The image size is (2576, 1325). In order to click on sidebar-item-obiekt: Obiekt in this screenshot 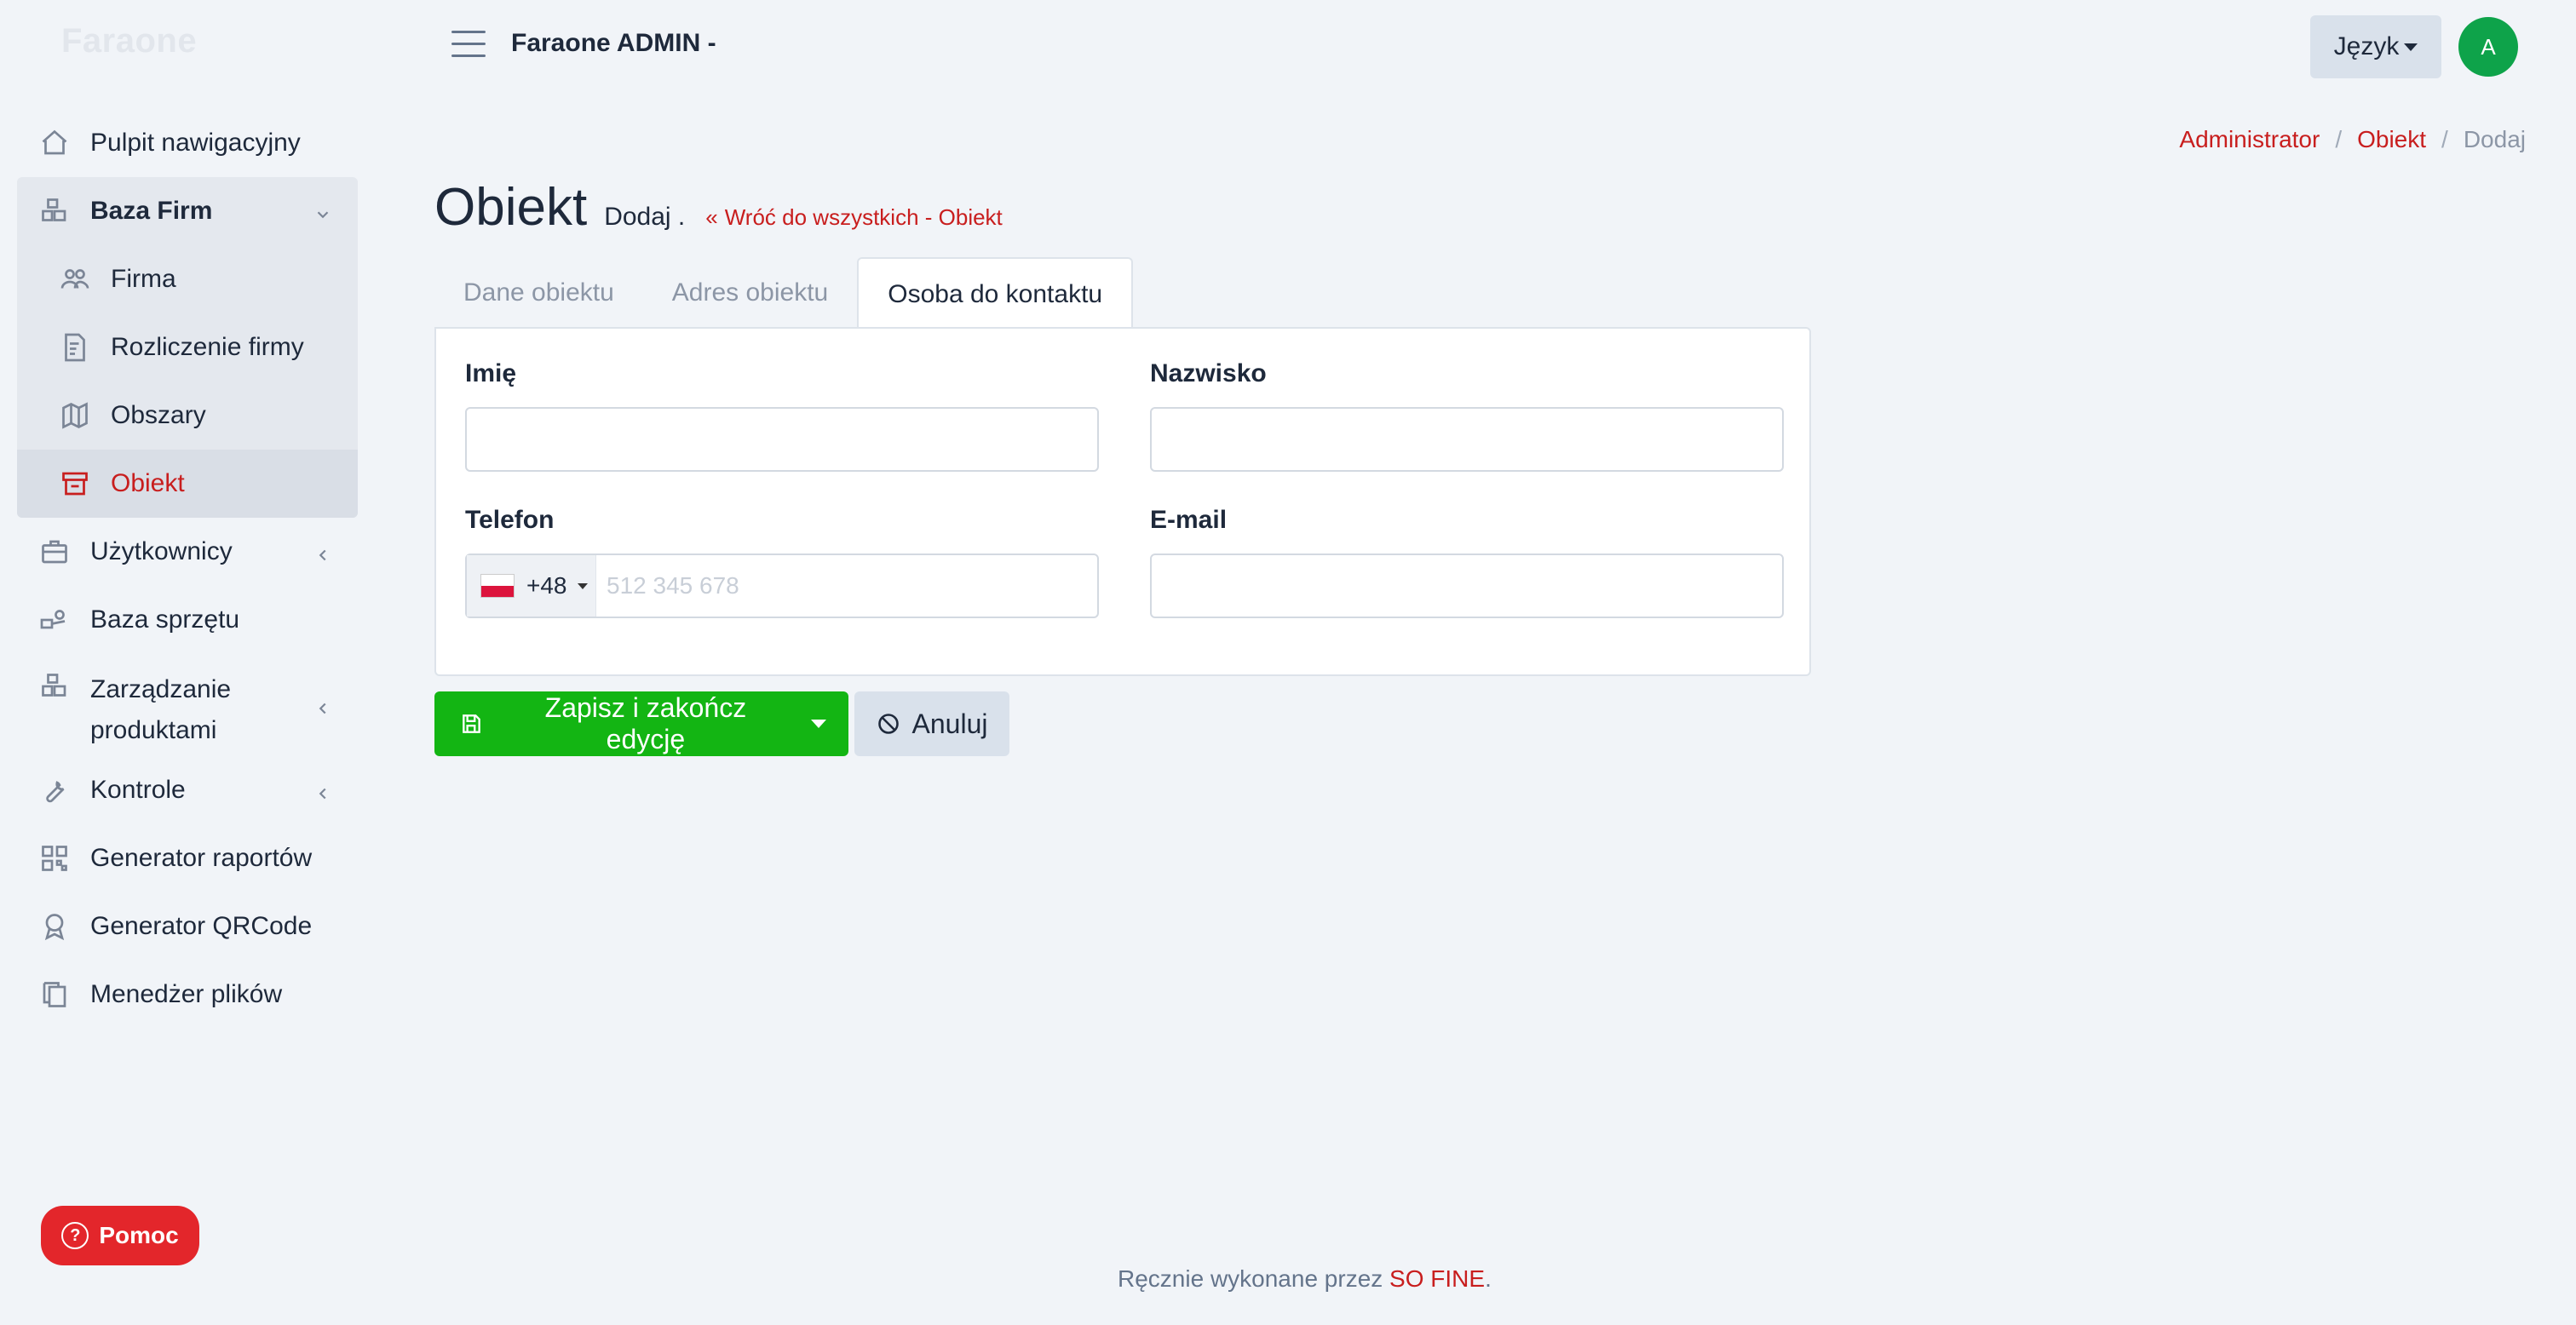, I will do `click(188, 484)`.